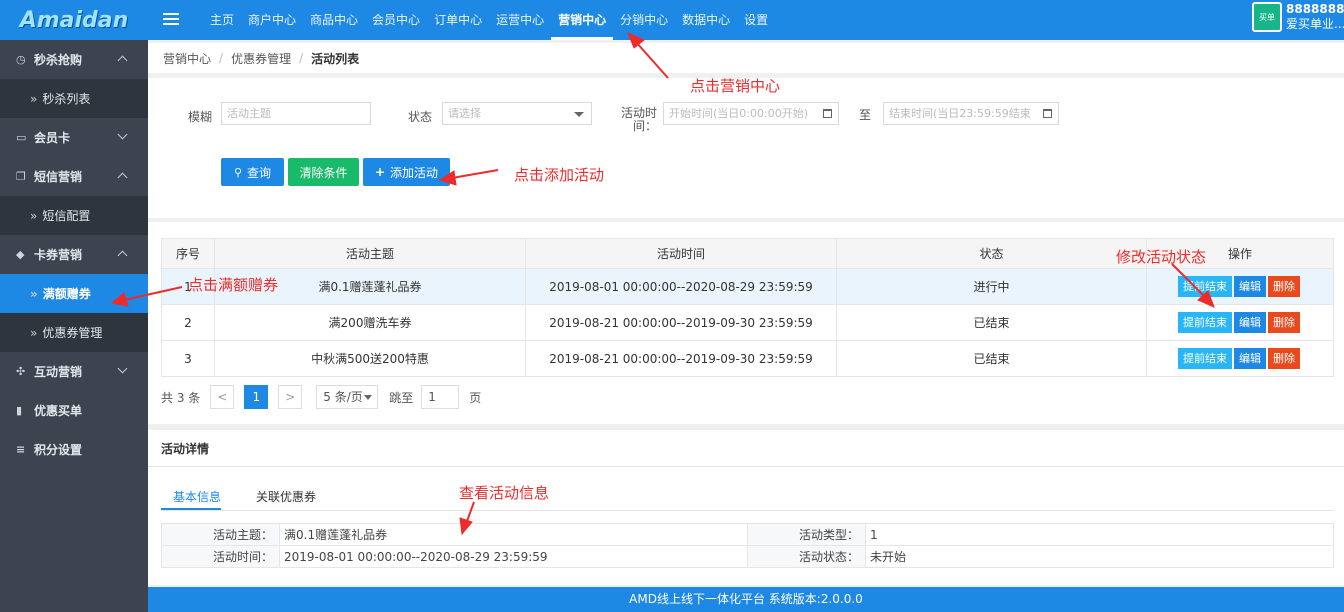  I want to click on plus-icon: +, so click(380, 172).